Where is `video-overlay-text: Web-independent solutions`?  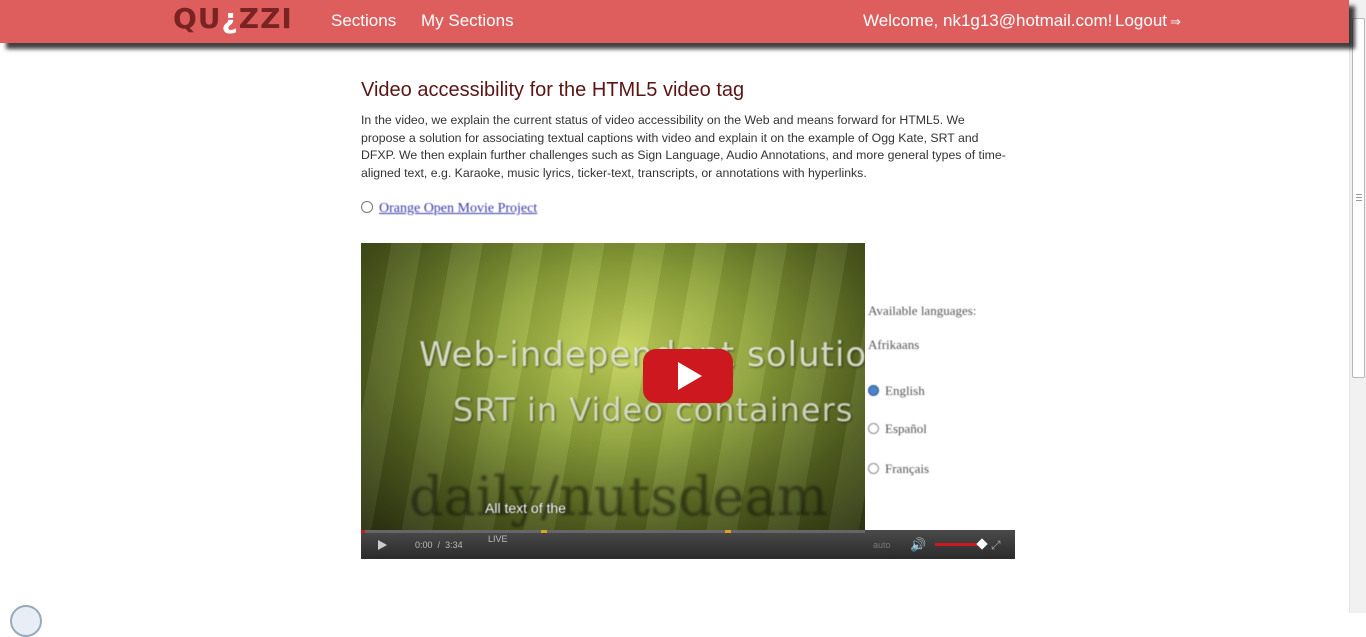
video-overlay-text: Web-independent solutions is located at coordinates (642, 355).